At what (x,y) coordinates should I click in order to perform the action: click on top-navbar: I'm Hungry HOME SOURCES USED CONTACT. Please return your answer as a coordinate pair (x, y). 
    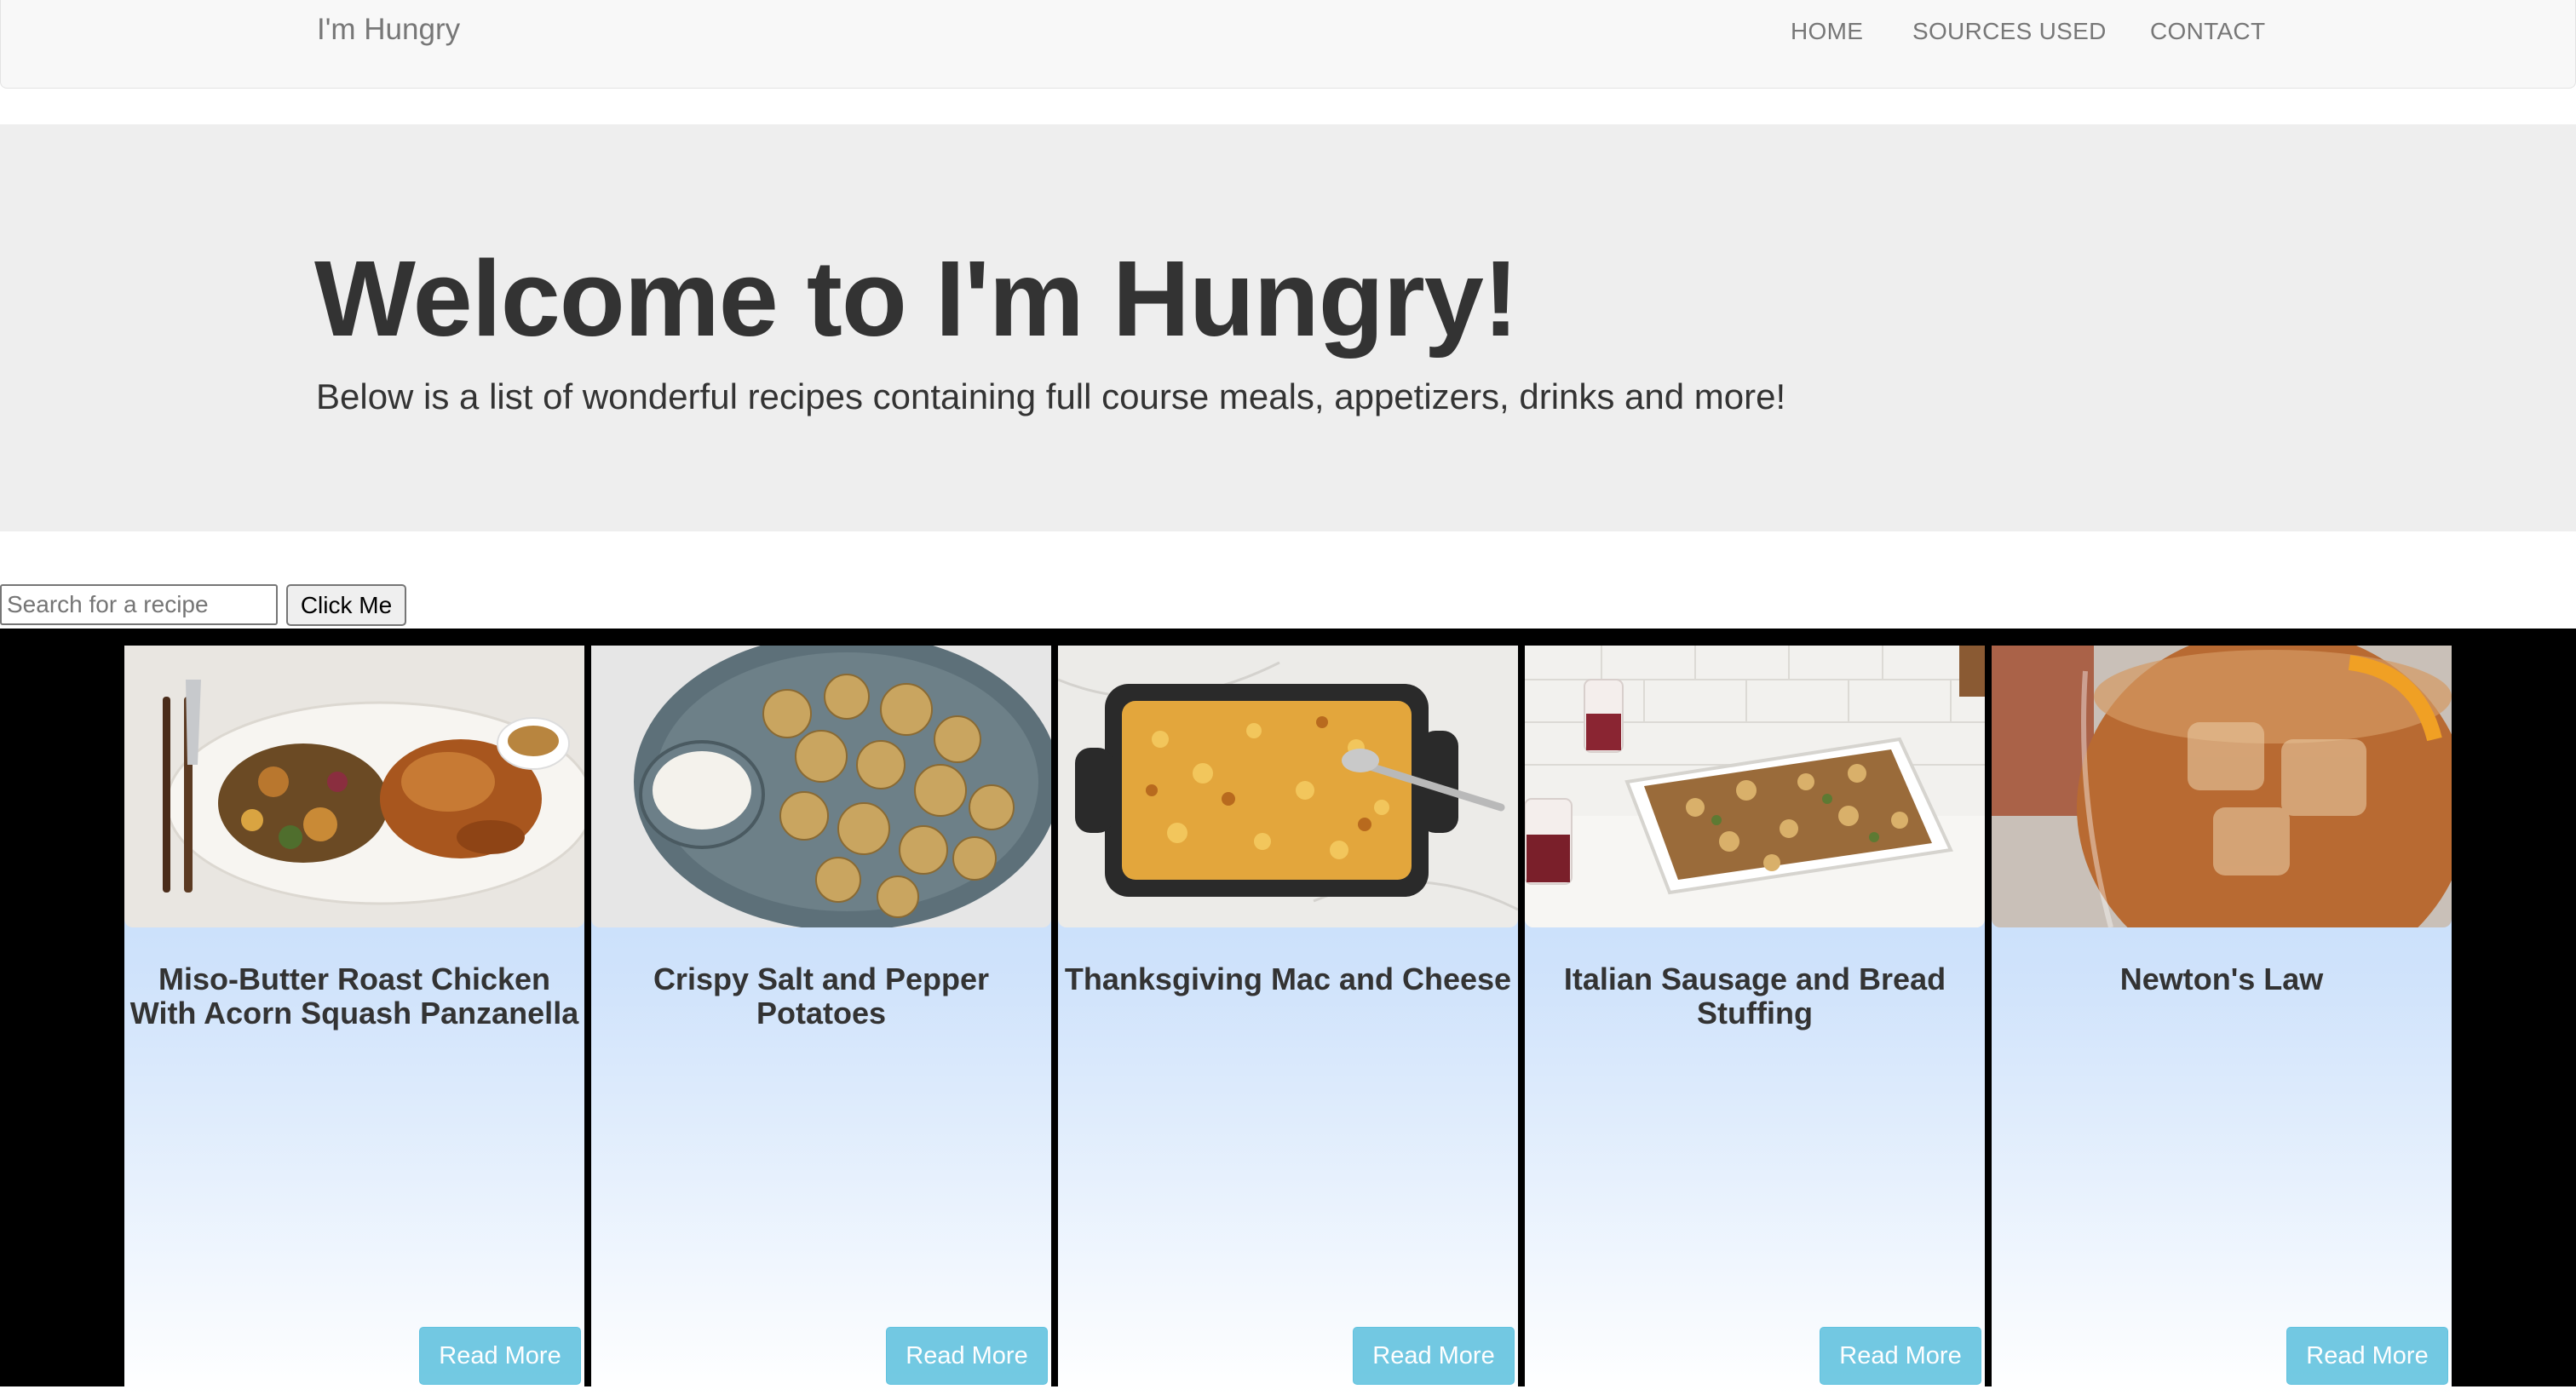
    Looking at the image, I should click on (1288, 44).